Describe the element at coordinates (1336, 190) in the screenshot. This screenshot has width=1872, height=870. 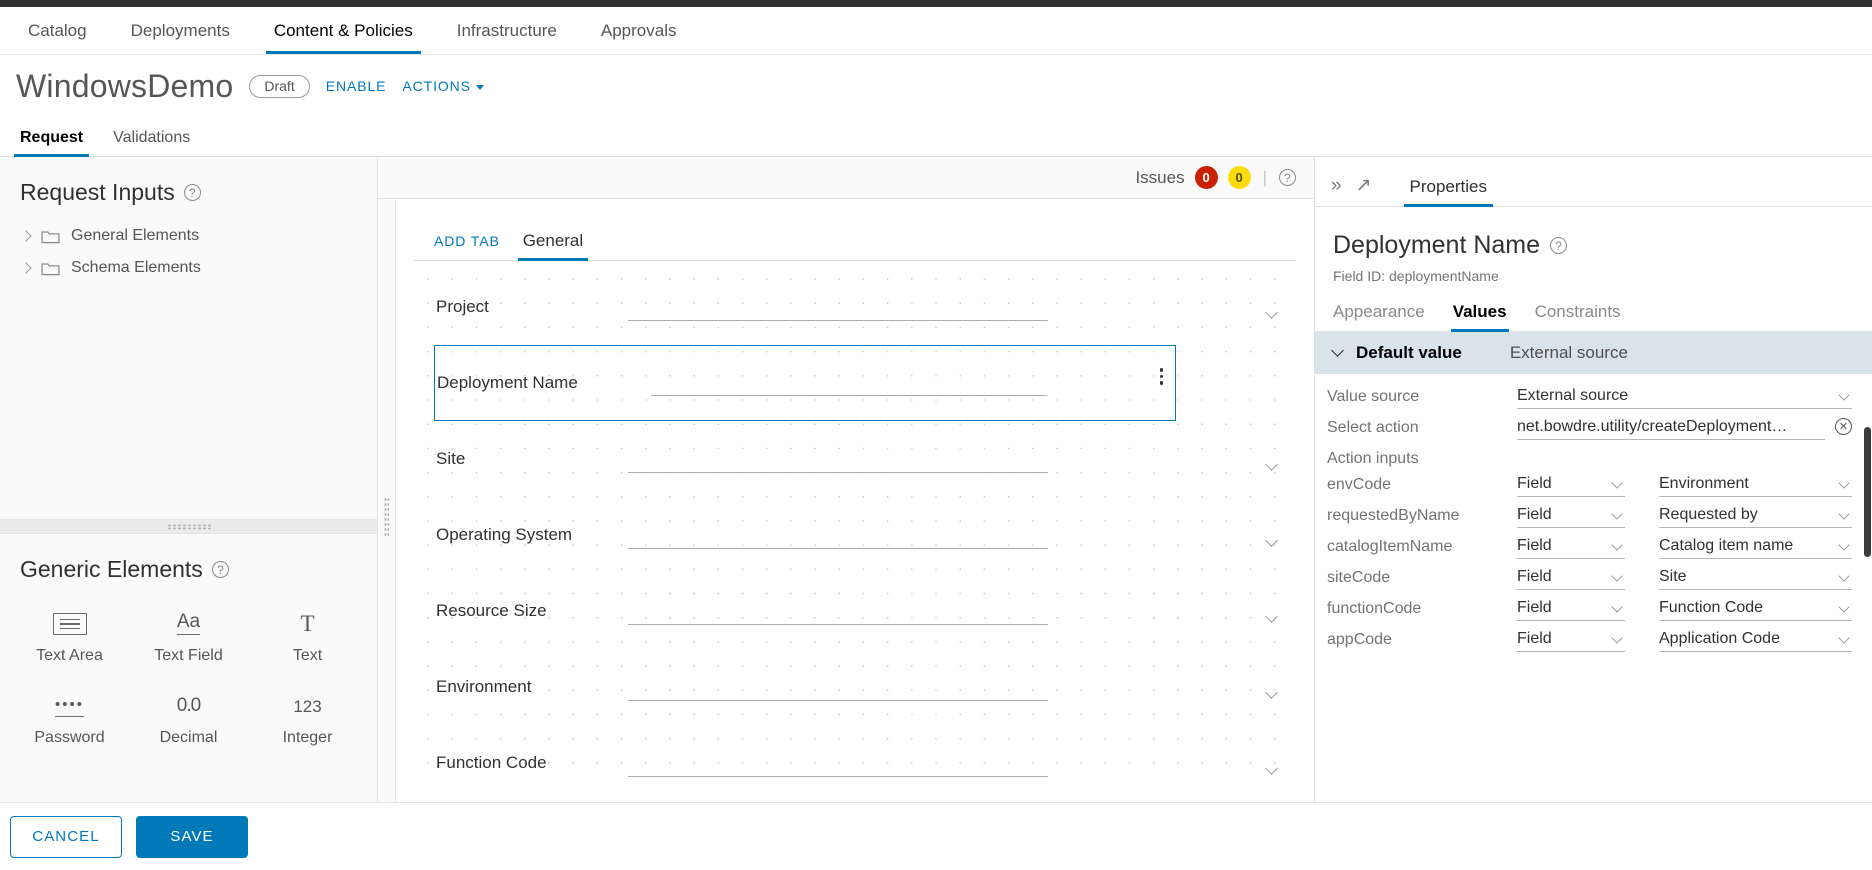
I see `collapse-panel-icon: »` at that location.